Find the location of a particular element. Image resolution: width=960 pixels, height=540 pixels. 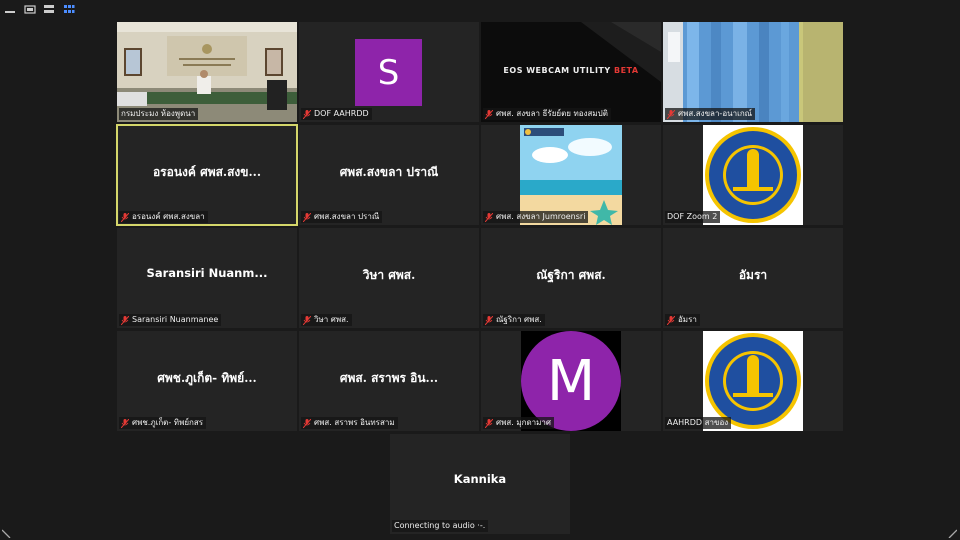

video-tile-dof-zoom2: DOF Zoom 2 is located at coordinates (753, 175).